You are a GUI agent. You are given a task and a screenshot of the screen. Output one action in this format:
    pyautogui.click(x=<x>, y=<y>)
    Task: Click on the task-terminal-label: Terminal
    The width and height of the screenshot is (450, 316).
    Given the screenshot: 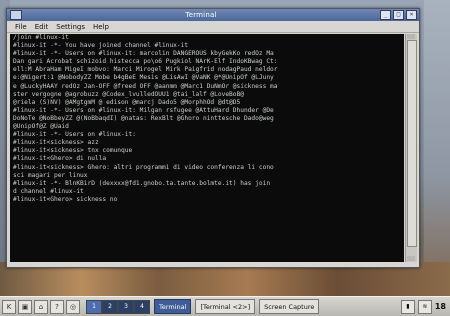 What is the action you would take?
    pyautogui.click(x=173, y=306)
    